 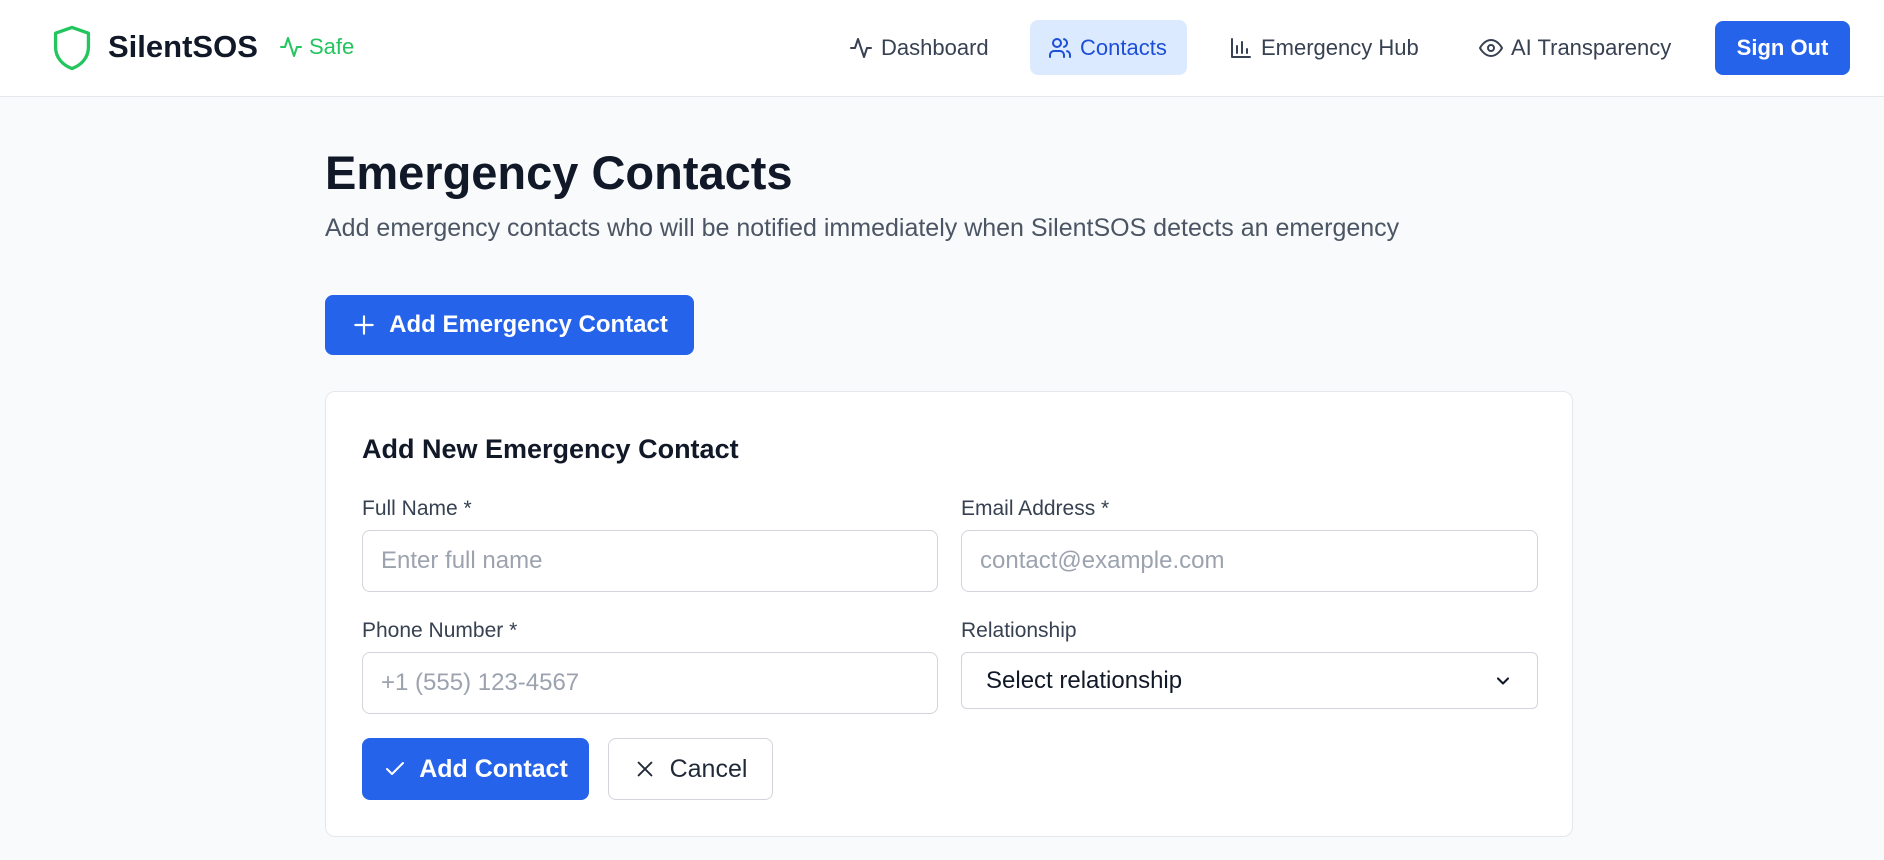 I want to click on nav-item-contacts: Contacts, so click(x=1108, y=47).